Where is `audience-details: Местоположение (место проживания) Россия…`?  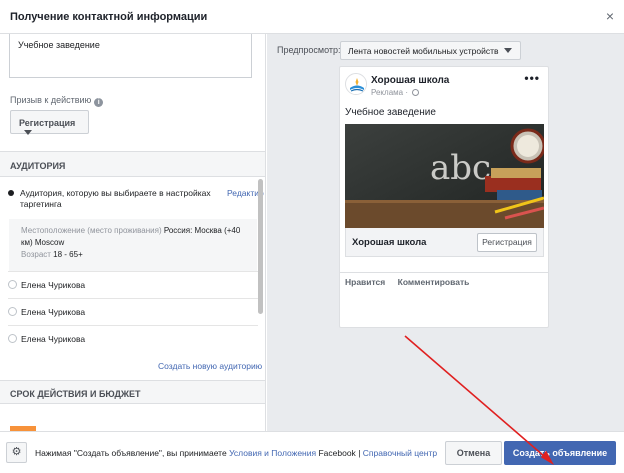
audience-details: Местоположение (место проживания) Россия… is located at coordinates (133, 245).